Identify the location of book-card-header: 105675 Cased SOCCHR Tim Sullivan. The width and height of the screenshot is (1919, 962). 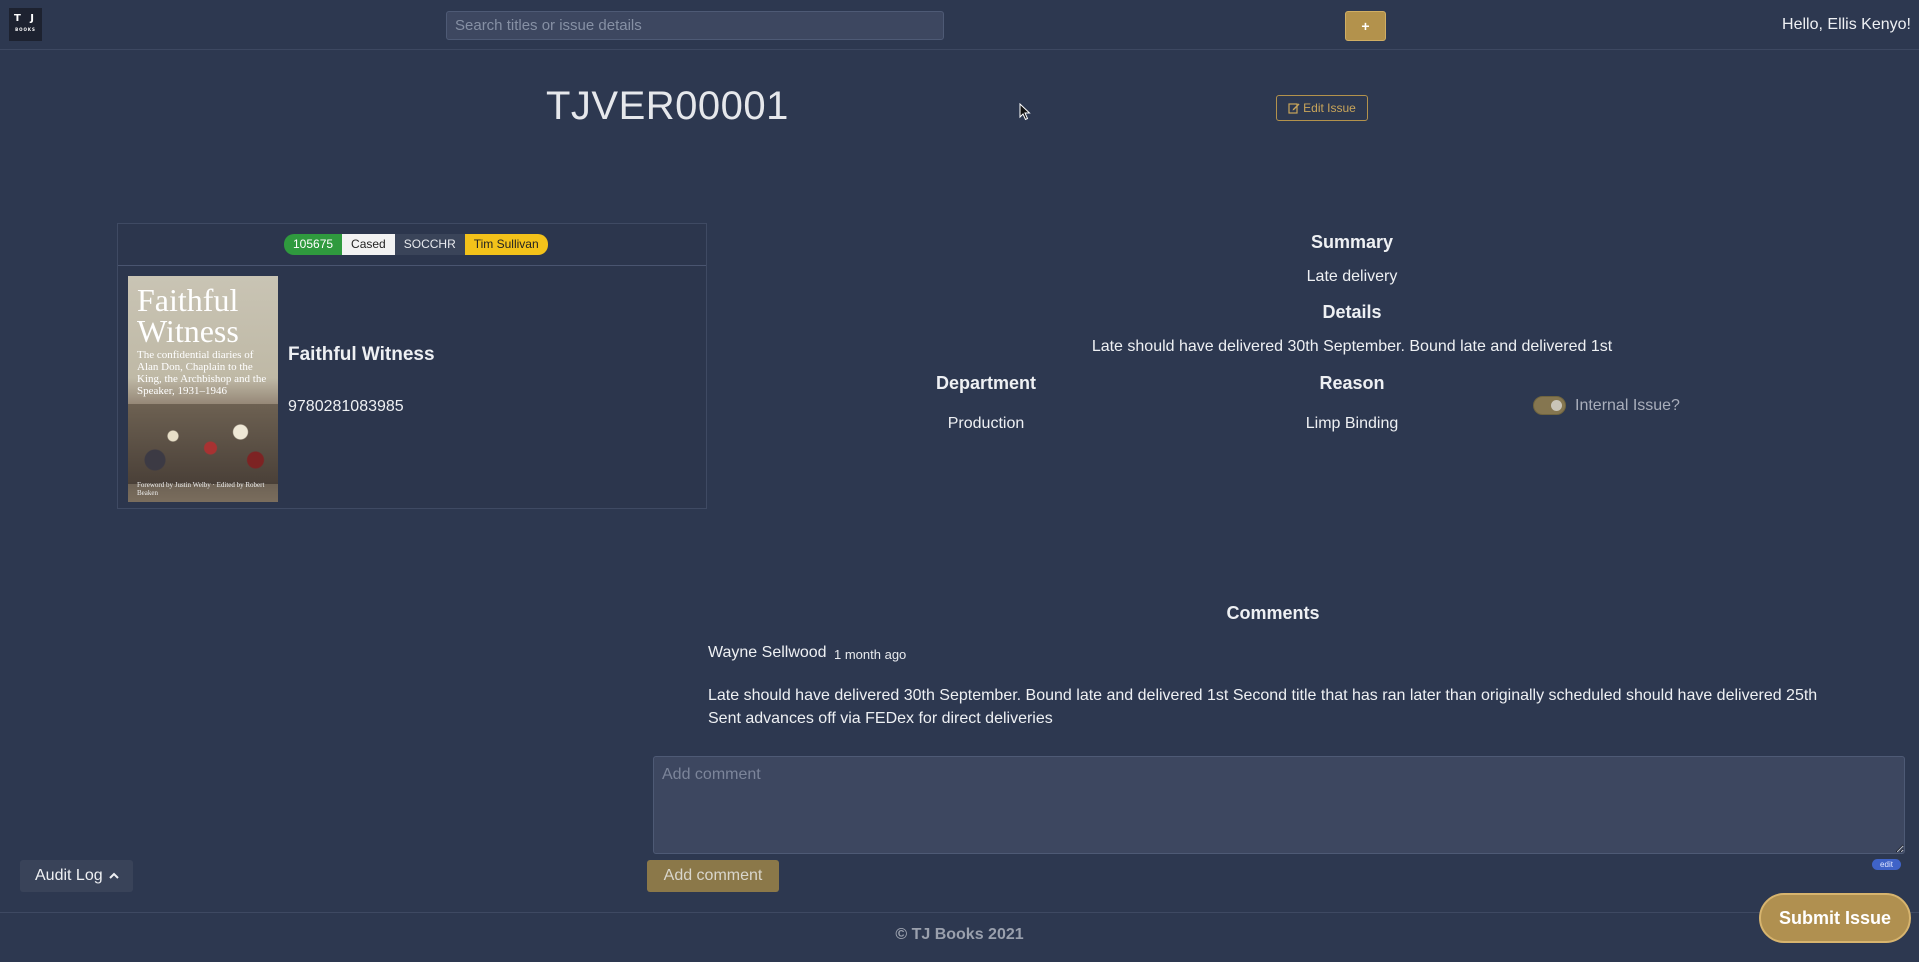
(412, 245).